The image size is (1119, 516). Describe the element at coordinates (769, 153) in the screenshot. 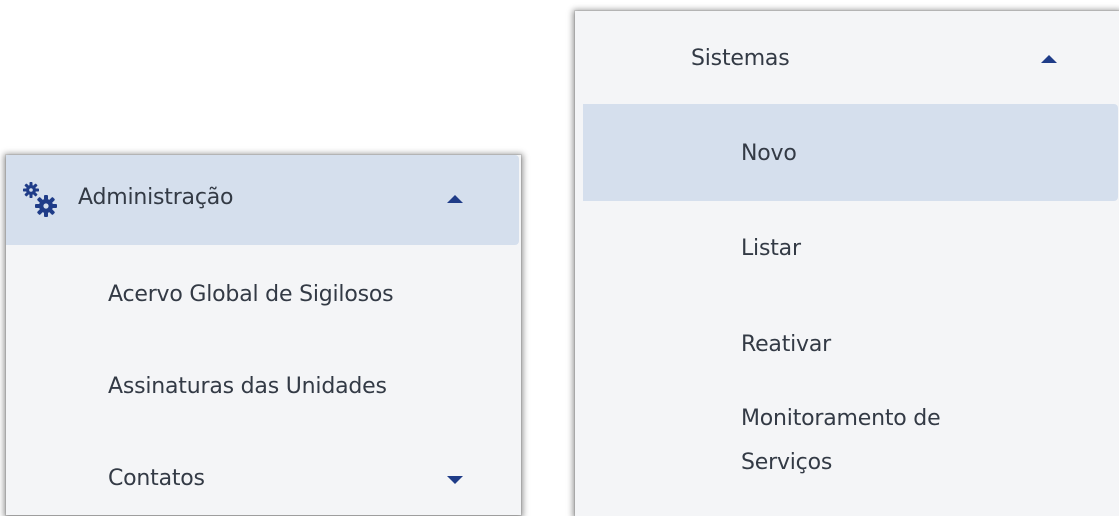

I see `menu-item-label: Novo` at that location.